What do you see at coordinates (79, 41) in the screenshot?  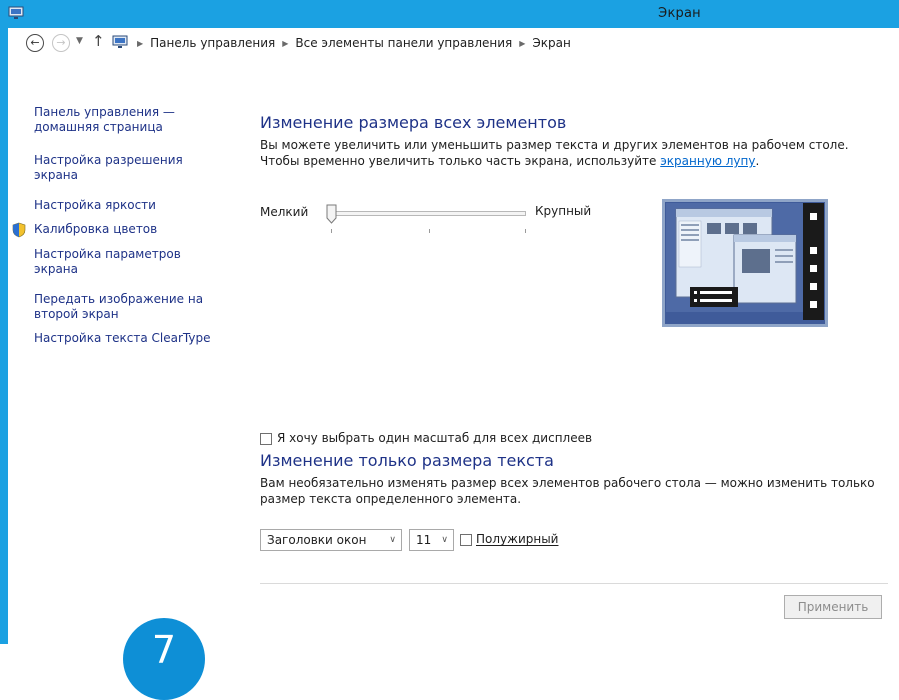 I see `recent-locations-chevron-icon: ▼` at bounding box center [79, 41].